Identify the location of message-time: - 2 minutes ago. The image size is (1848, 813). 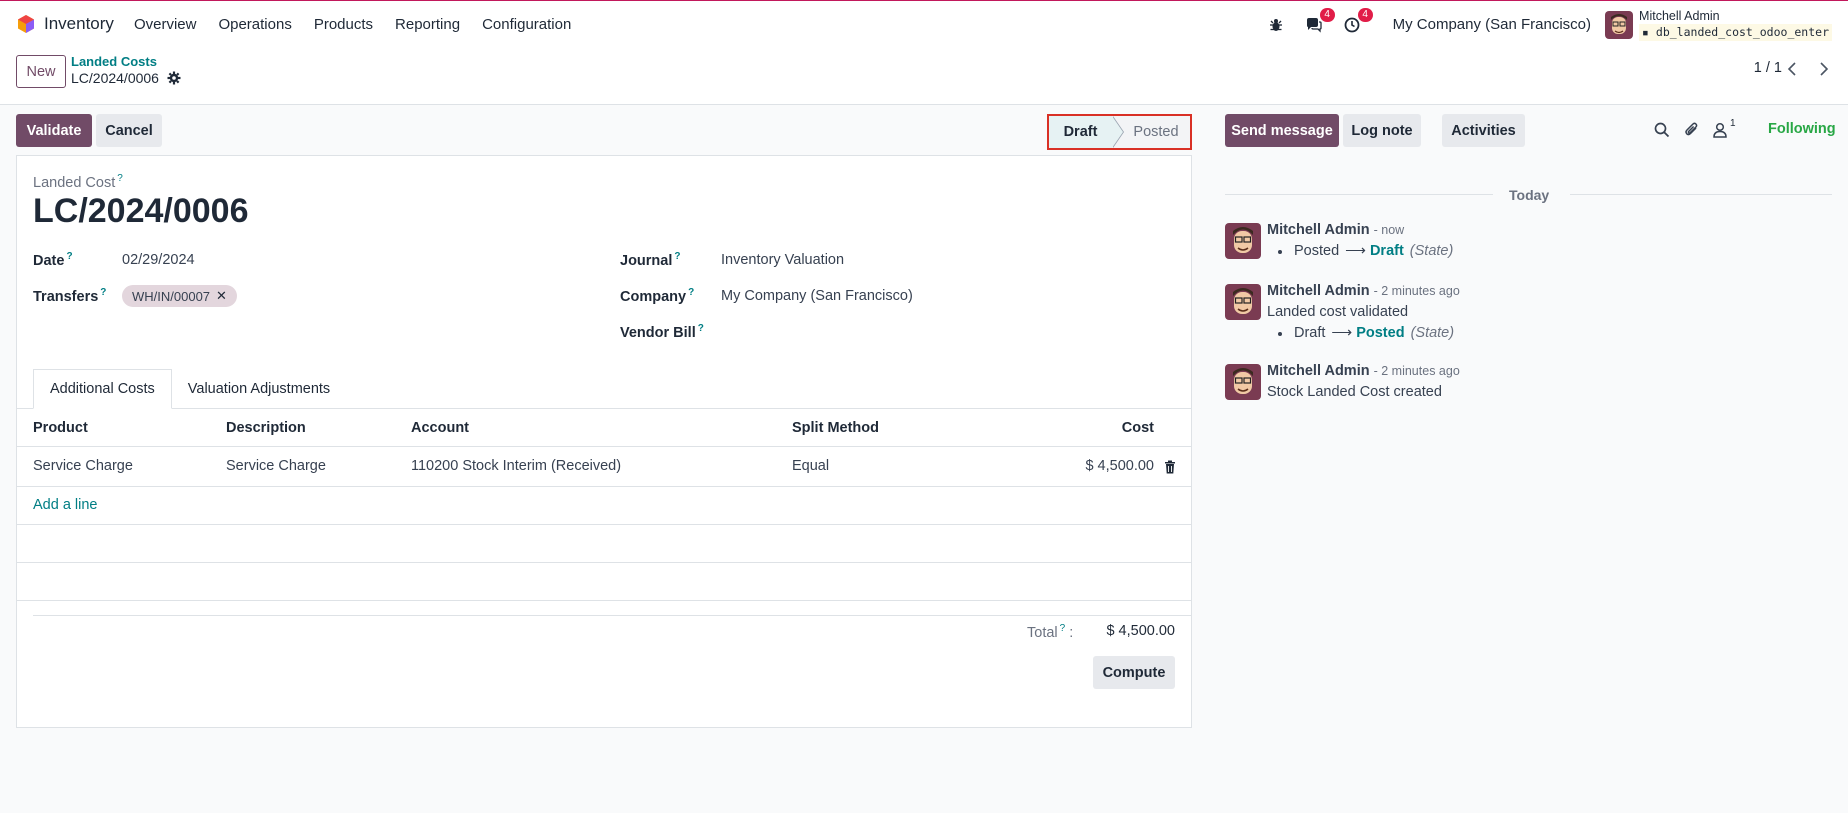
(1416, 371).